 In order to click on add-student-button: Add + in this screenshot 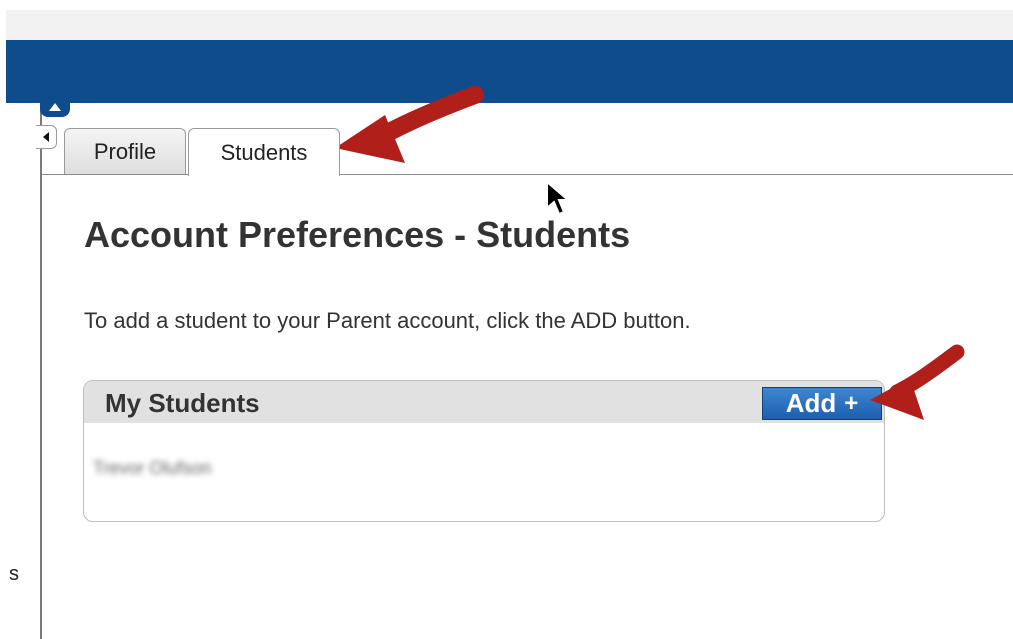, I will do `click(822, 403)`.